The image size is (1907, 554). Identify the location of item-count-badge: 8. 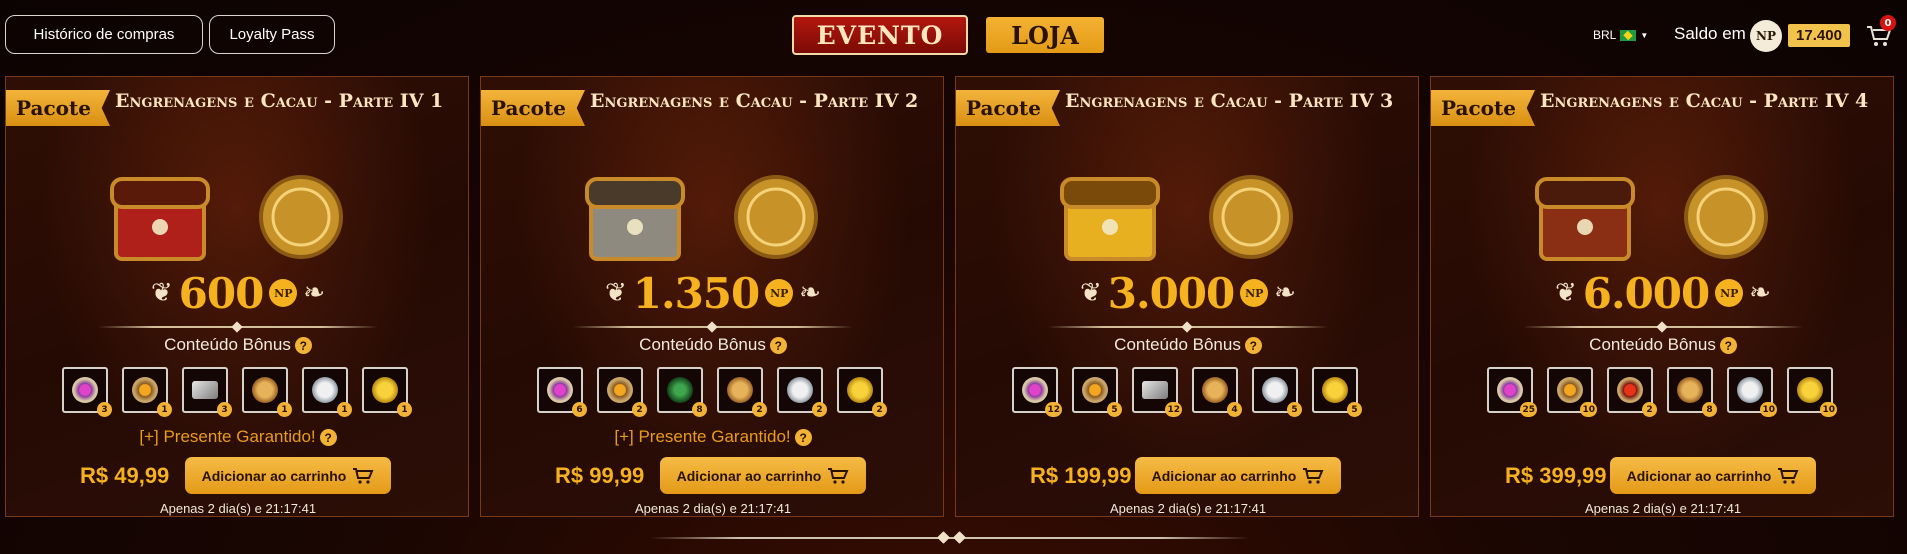
(699, 409).